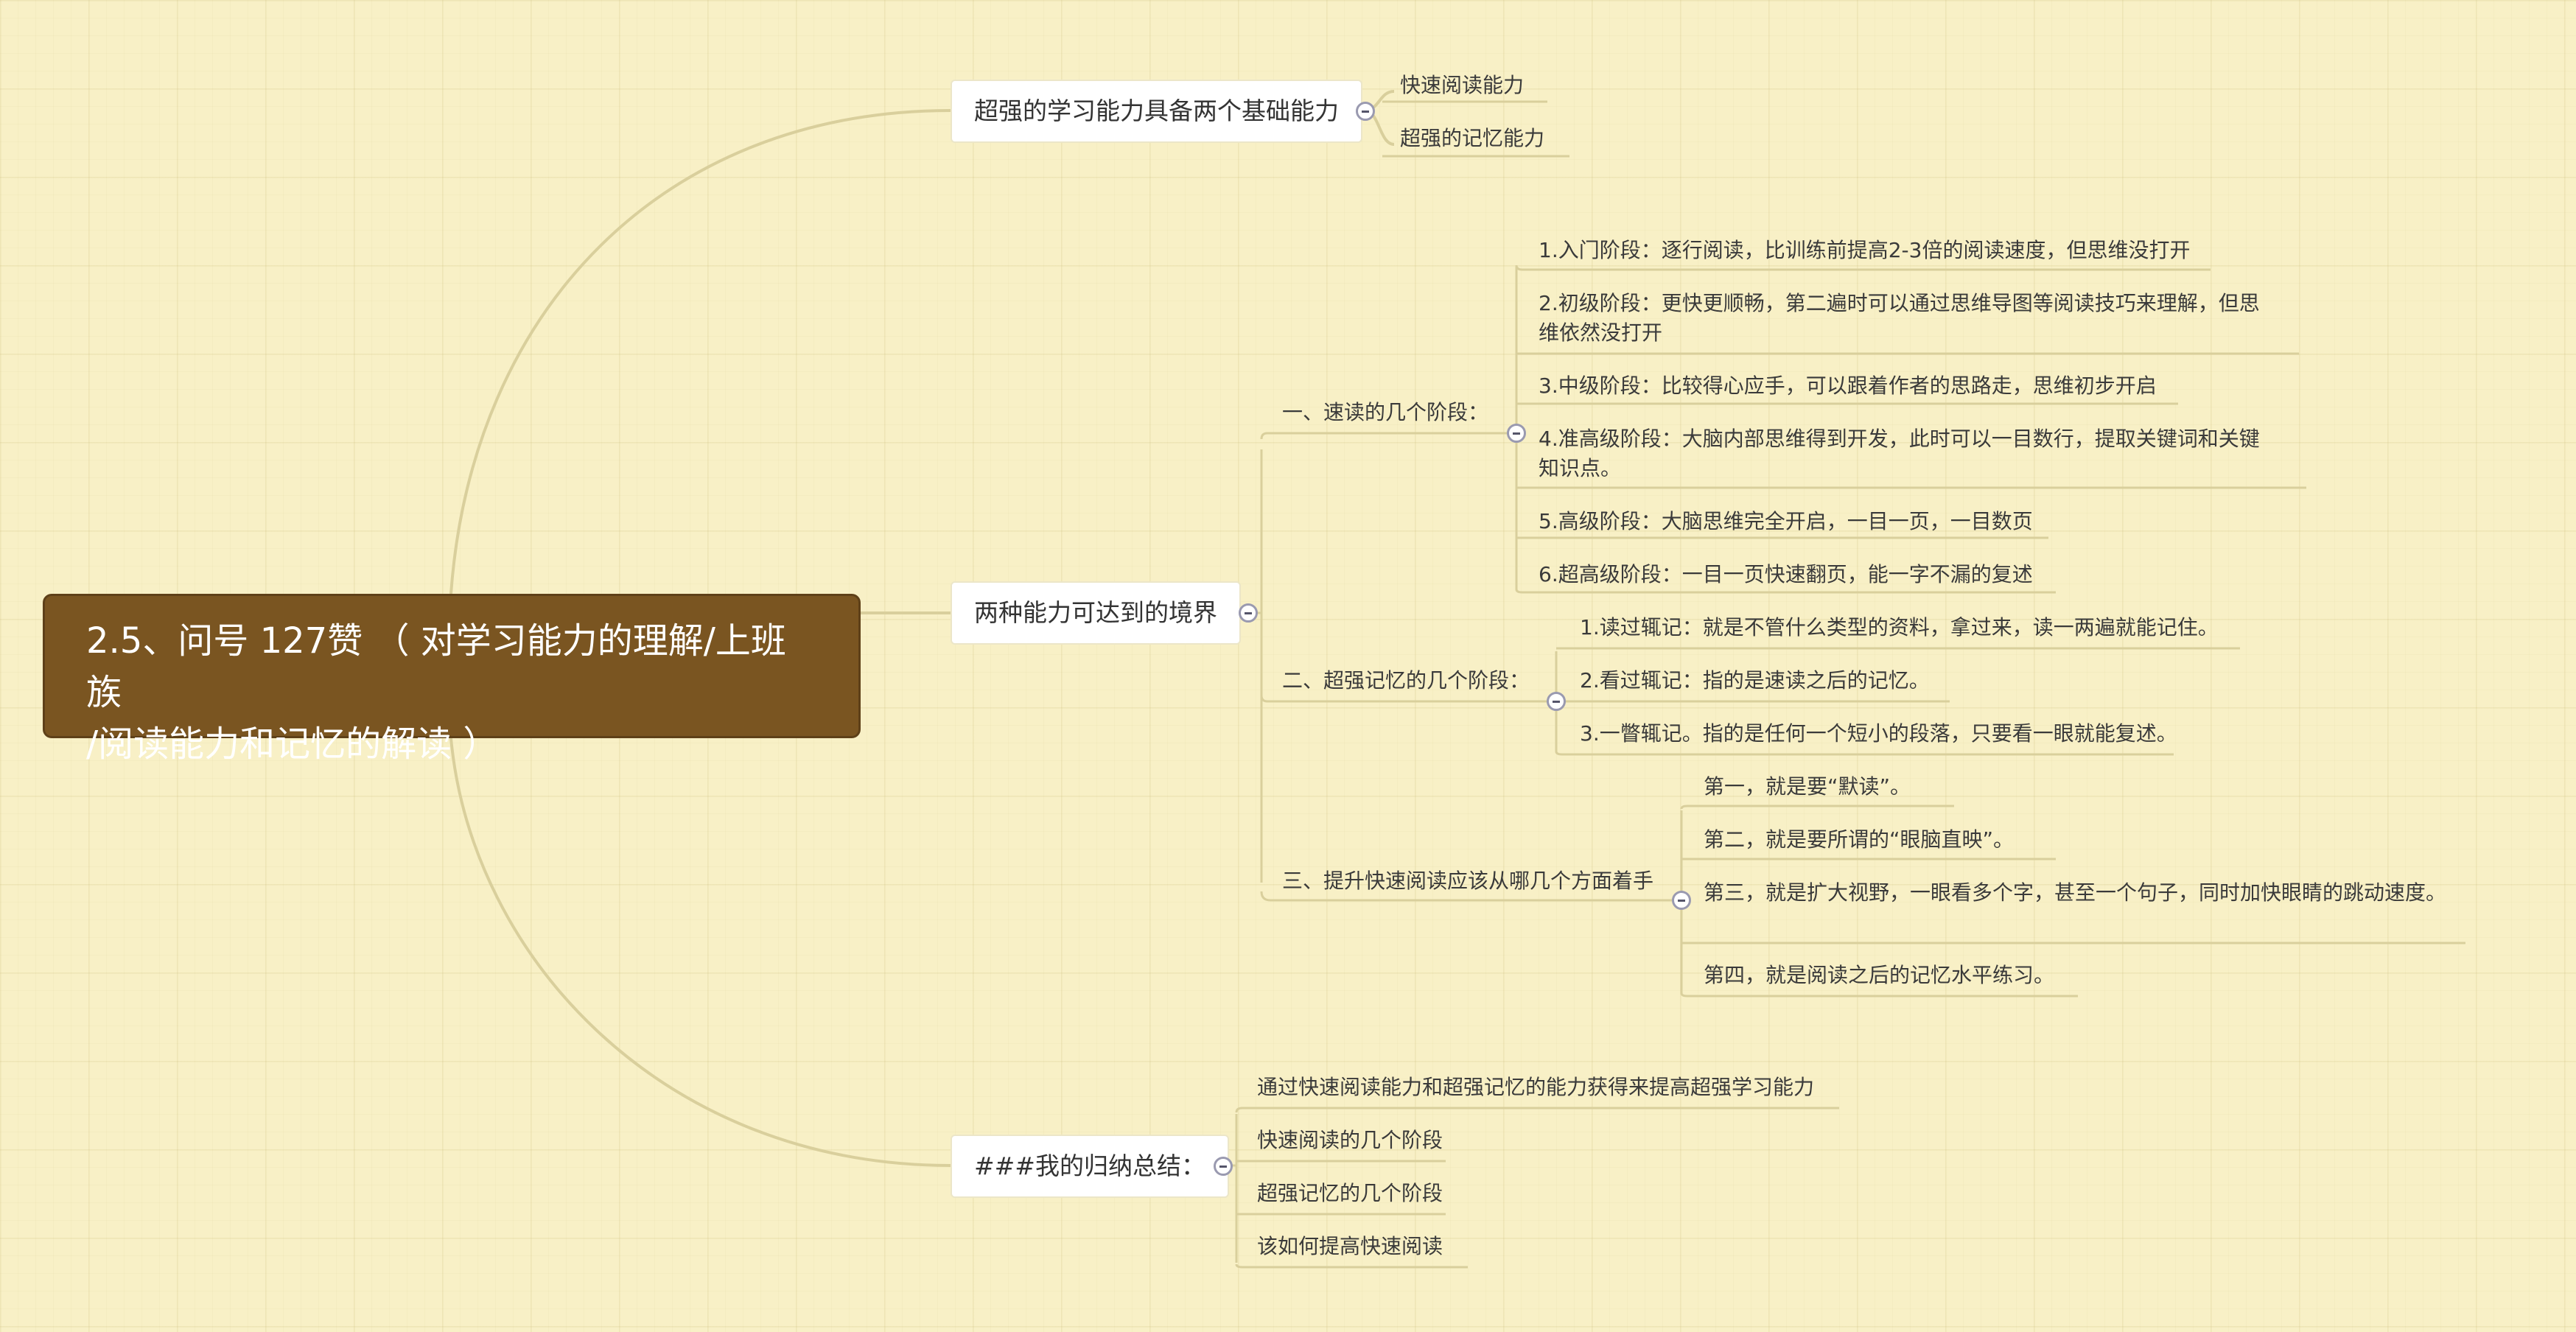  Describe the element at coordinates (1248, 613) in the screenshot. I see `collapse-toggle-branch2` at that location.